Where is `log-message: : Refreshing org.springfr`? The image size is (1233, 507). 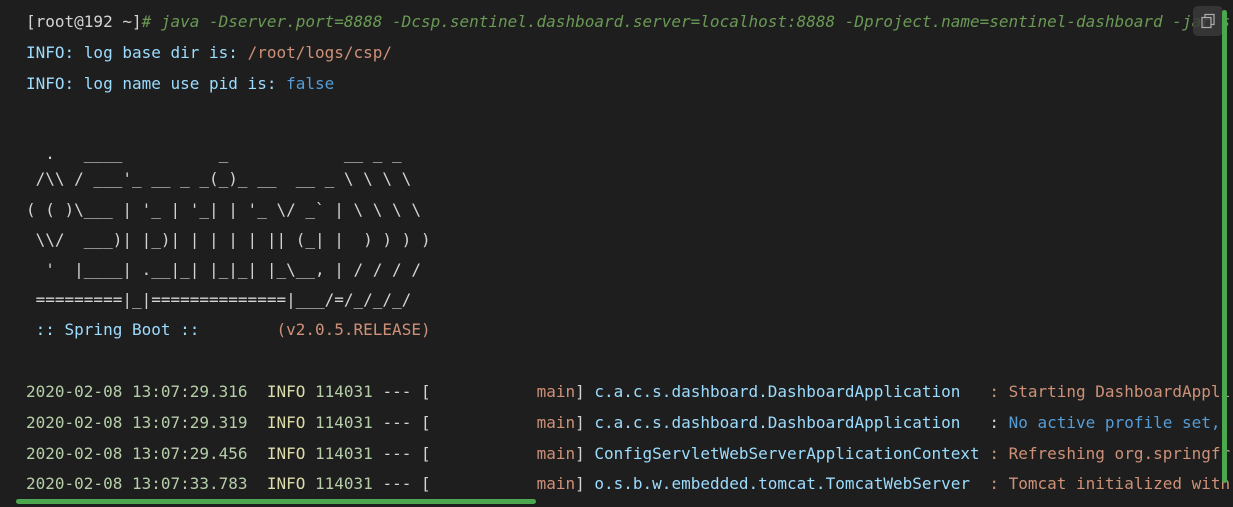 log-message: : Refreshing org.springfr is located at coordinates (1110, 453).